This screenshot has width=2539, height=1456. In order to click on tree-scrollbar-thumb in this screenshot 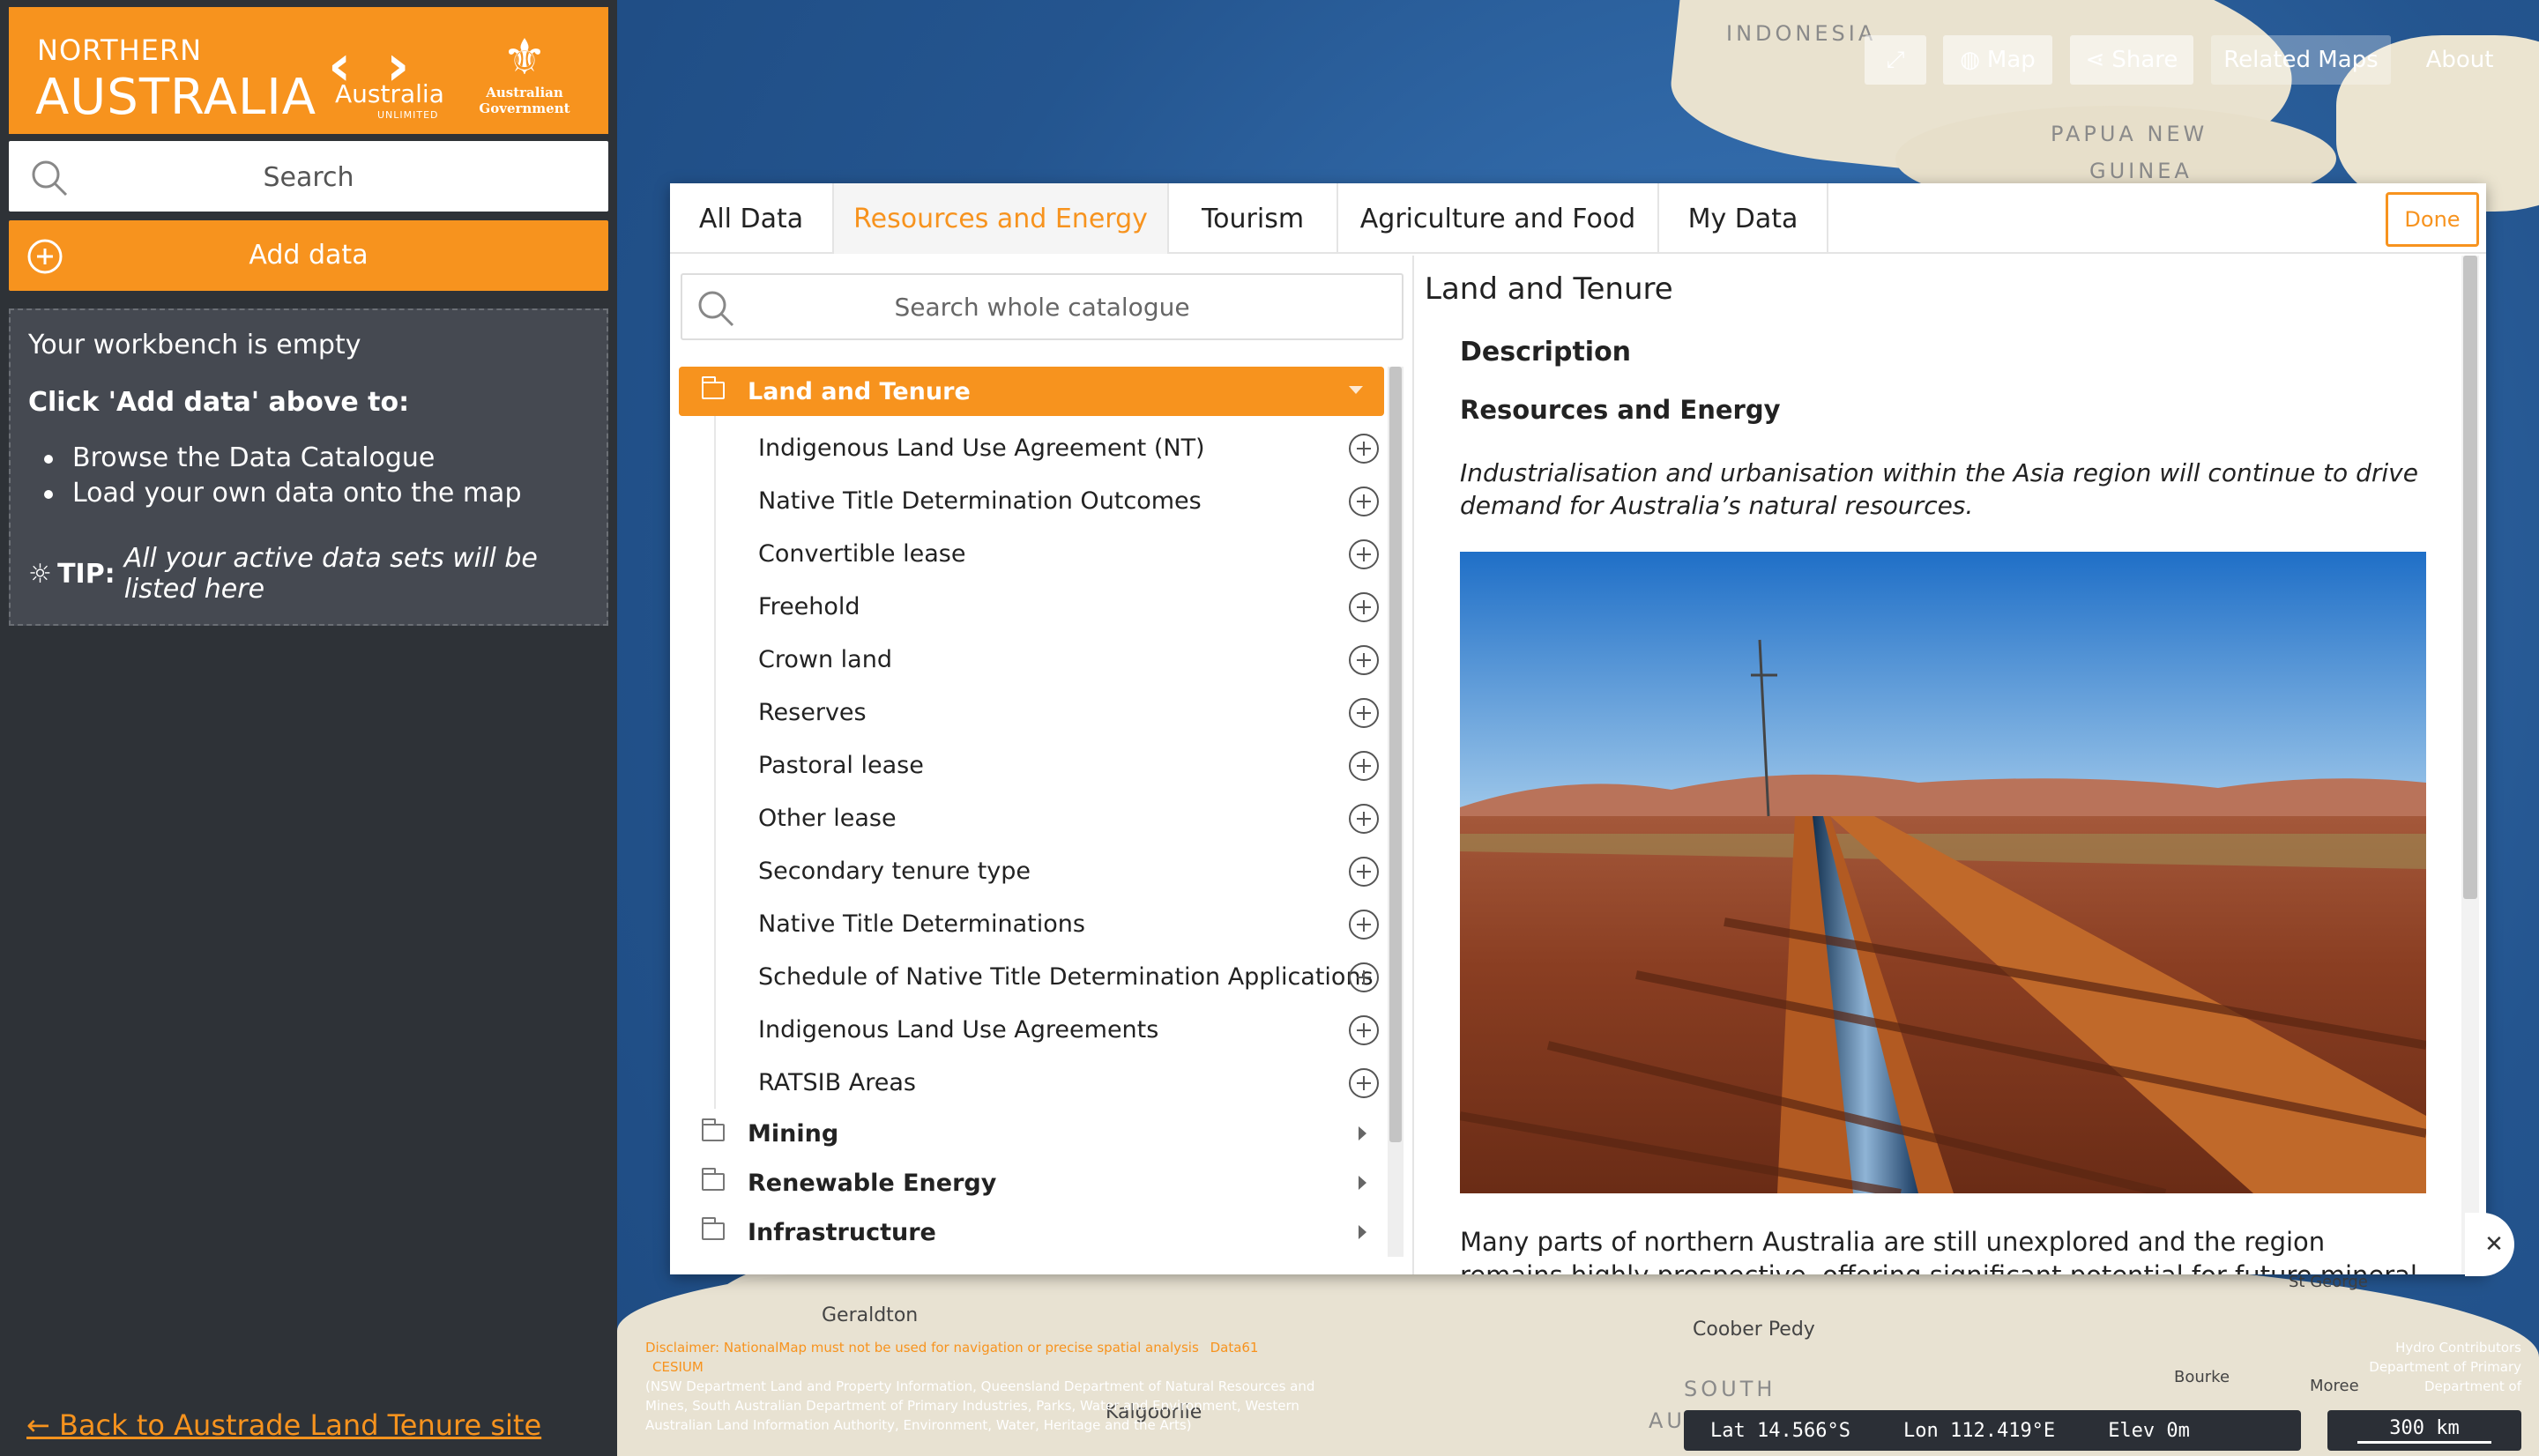, I will do `click(1395, 754)`.